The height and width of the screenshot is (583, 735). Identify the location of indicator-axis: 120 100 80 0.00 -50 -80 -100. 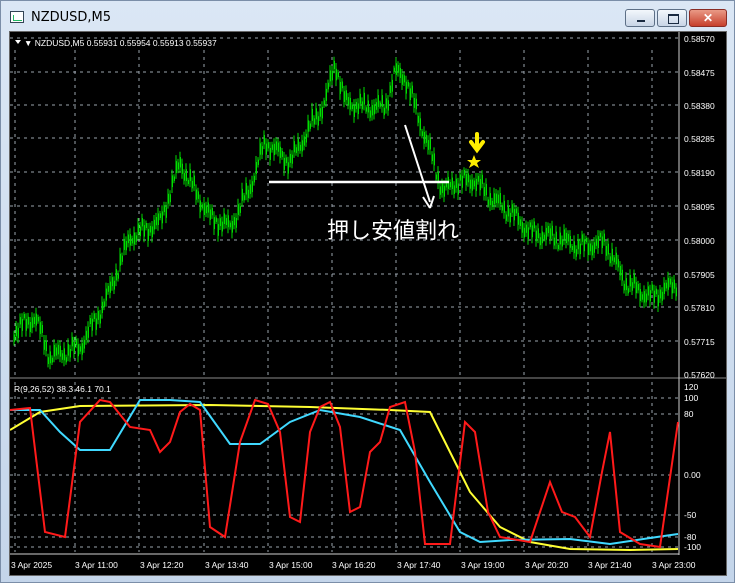
(692, 467).